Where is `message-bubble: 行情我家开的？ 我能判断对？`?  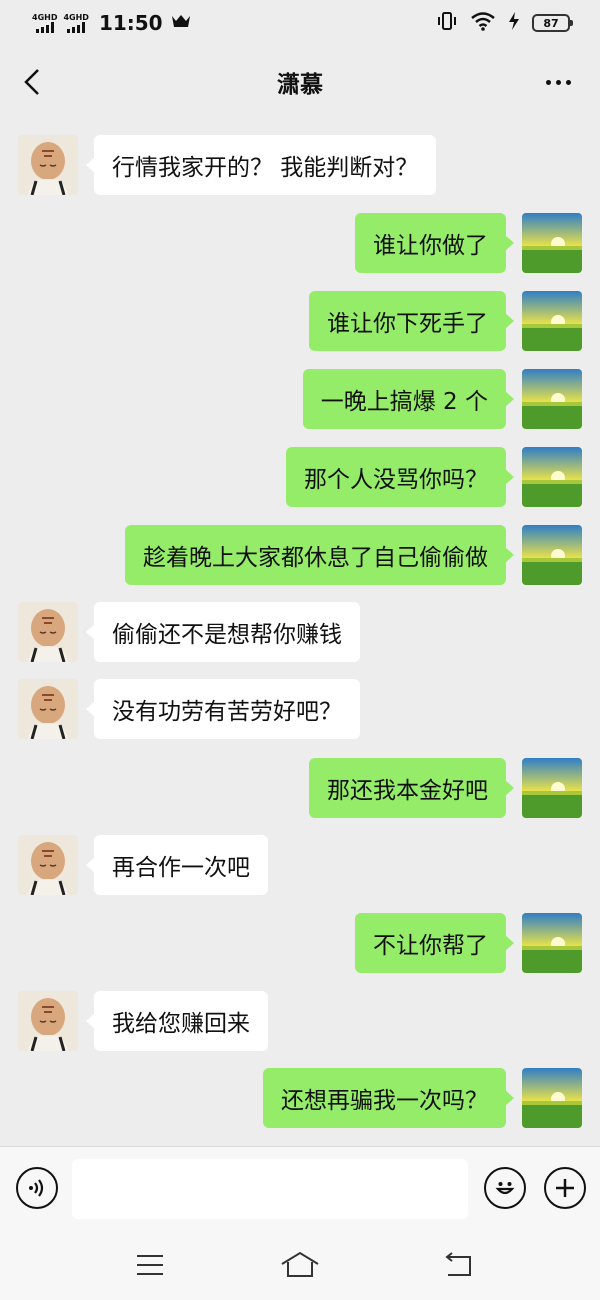 message-bubble: 行情我家开的？ 我能判断对？ is located at coordinates (261, 165).